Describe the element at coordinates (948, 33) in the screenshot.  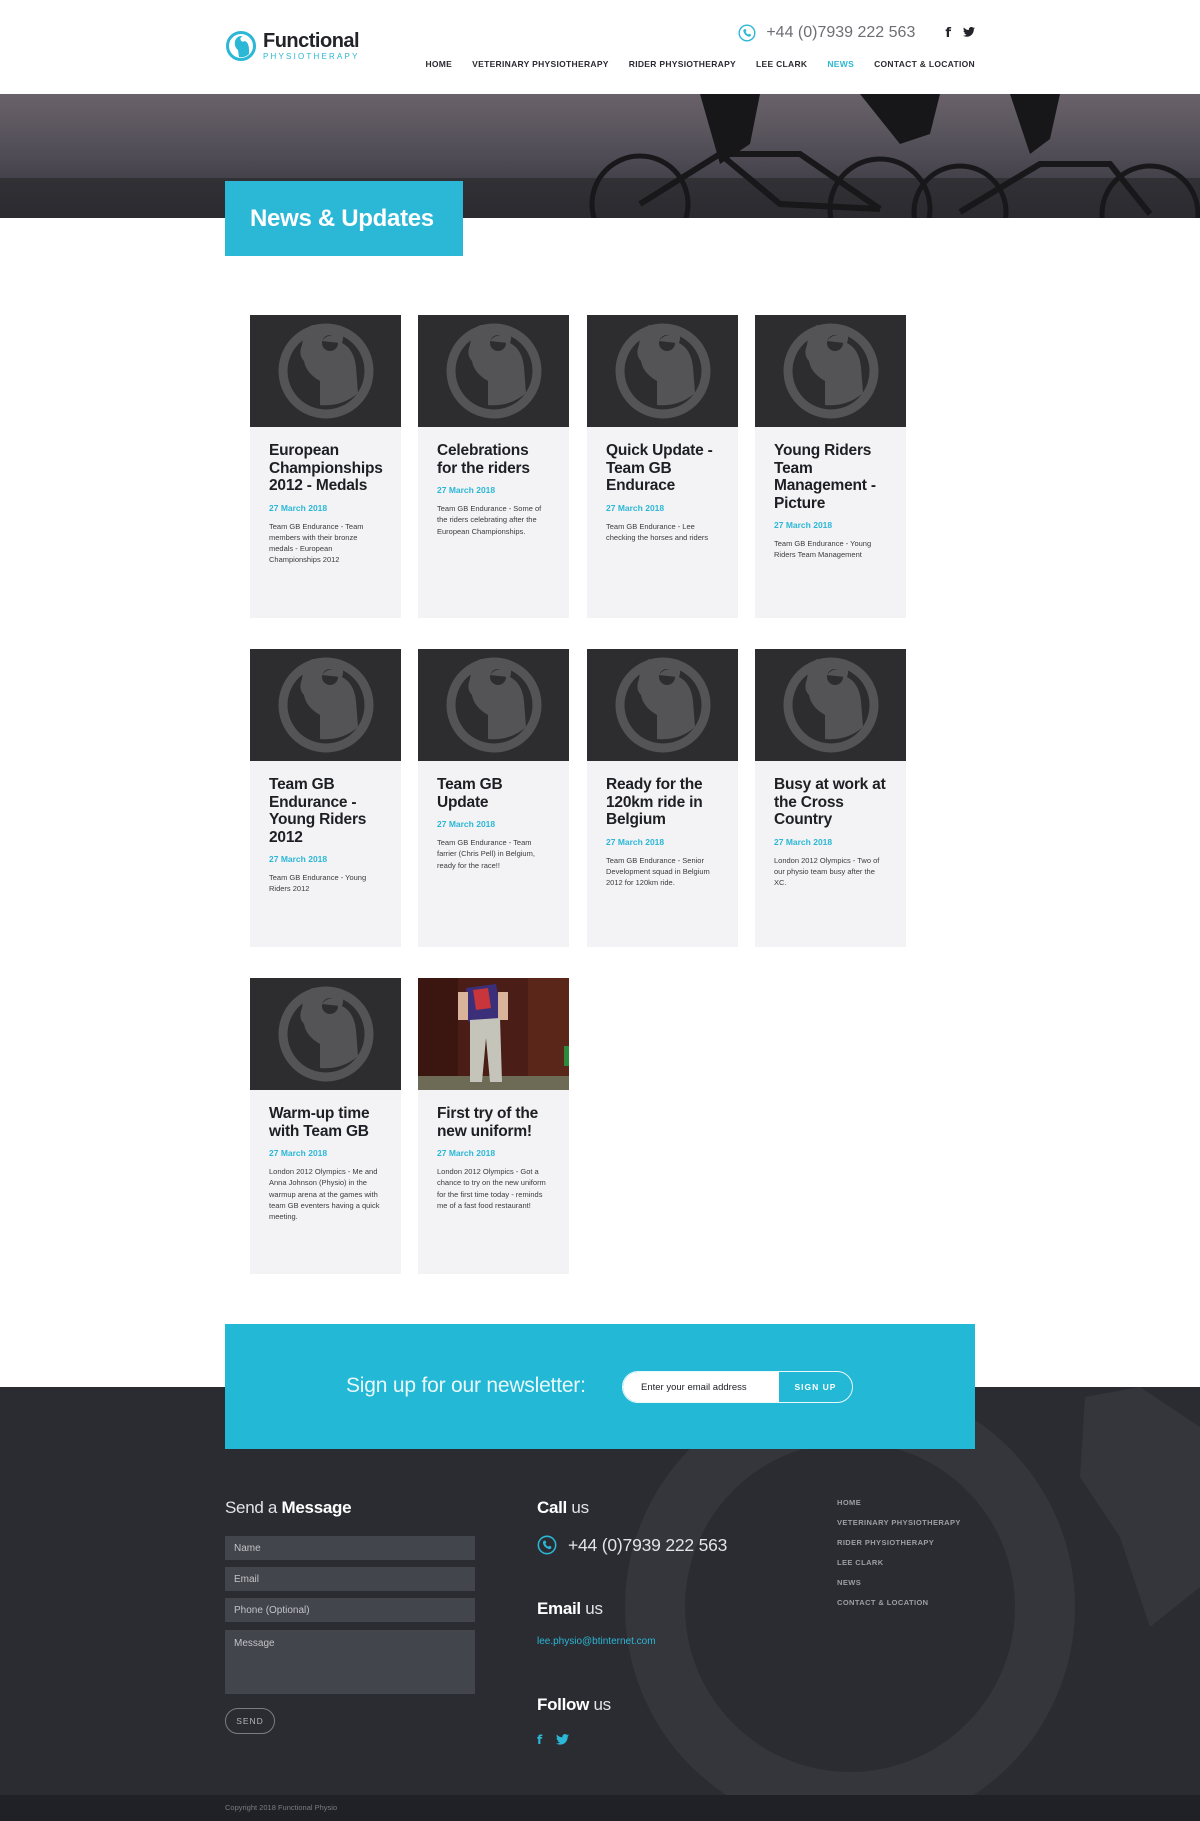
I see `facebook-icon: f` at that location.